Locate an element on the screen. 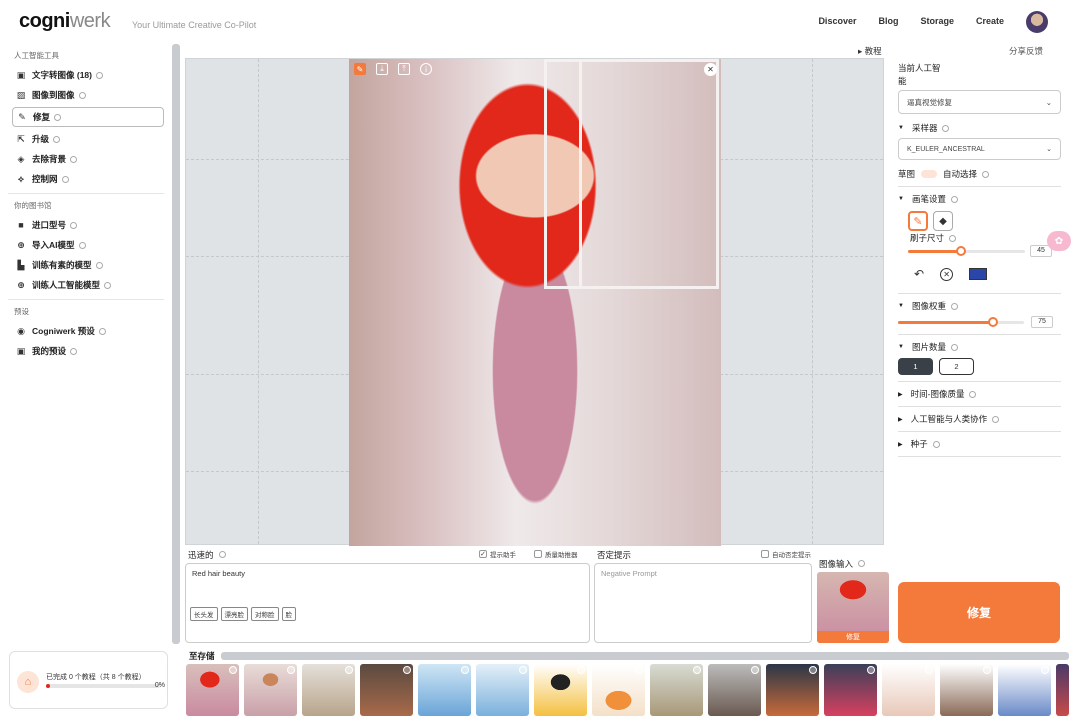  clear-icon: ✕ is located at coordinates (947, 274).